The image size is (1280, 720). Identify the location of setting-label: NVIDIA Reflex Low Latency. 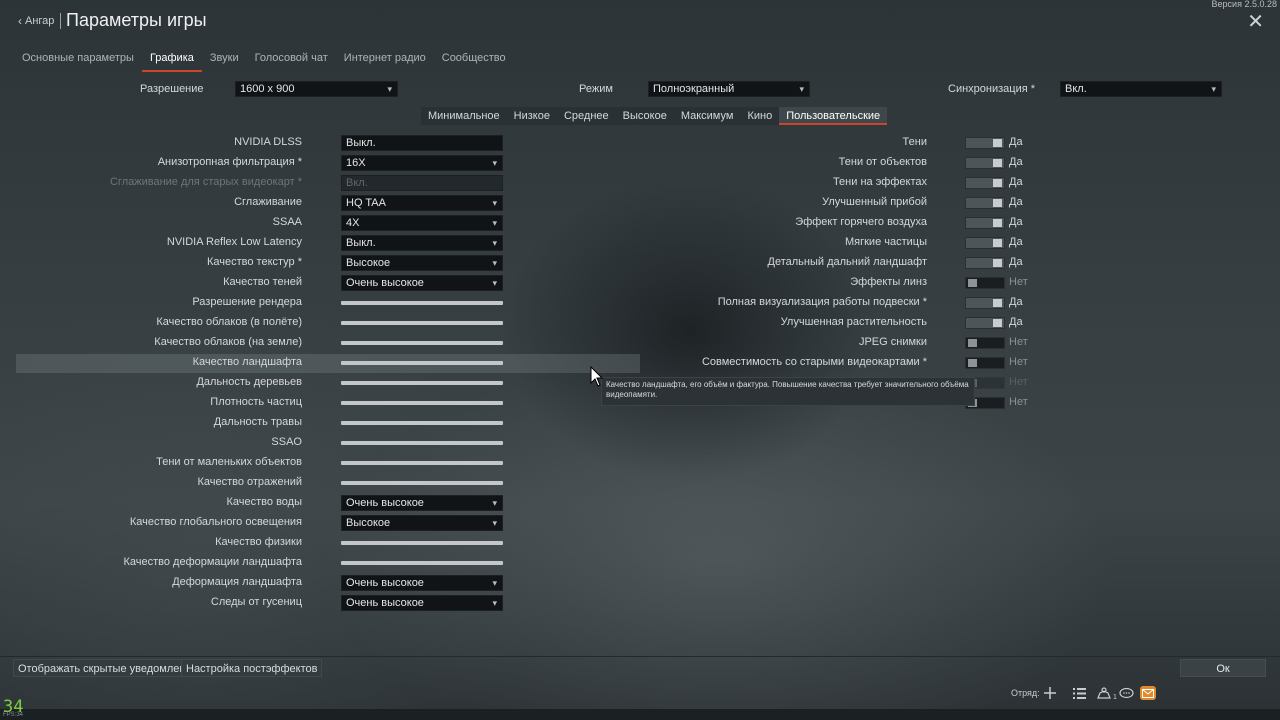
(234, 242).